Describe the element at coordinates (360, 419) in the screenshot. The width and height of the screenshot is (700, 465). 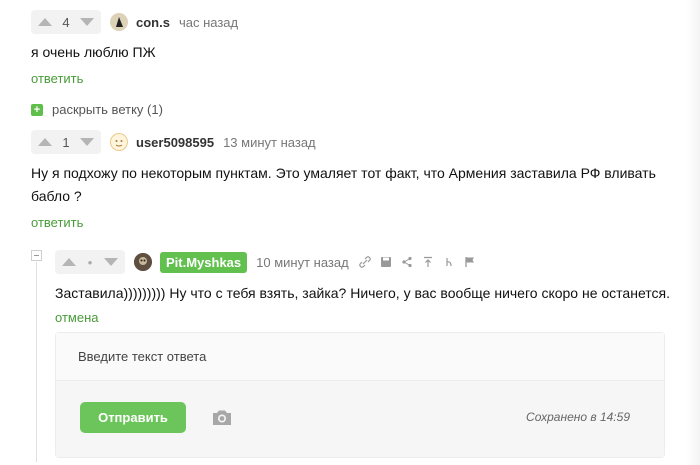
I see `reply-toolbar: Отправить Сохранено в 14:59` at that location.